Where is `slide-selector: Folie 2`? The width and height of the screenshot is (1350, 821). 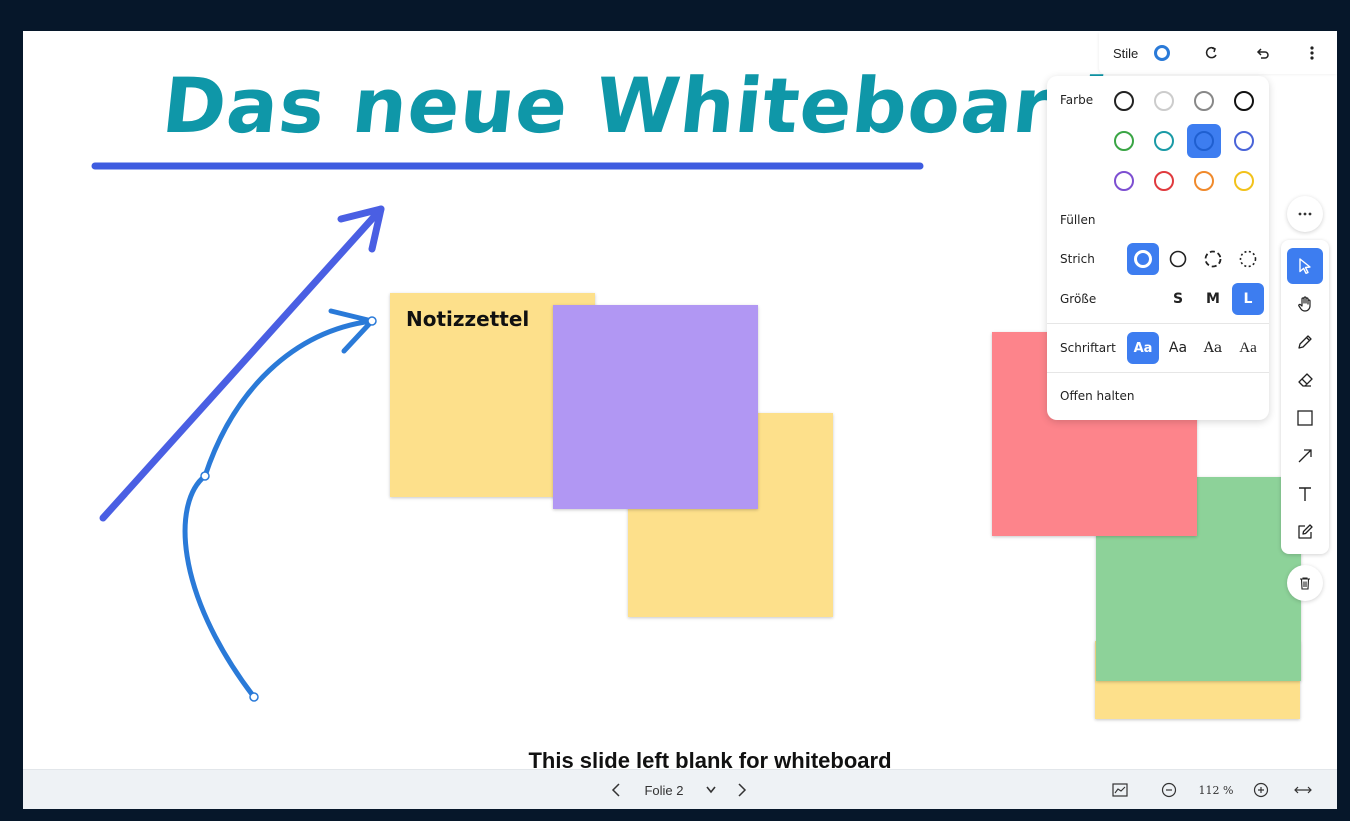
slide-selector: Folie 2 is located at coordinates (680, 790).